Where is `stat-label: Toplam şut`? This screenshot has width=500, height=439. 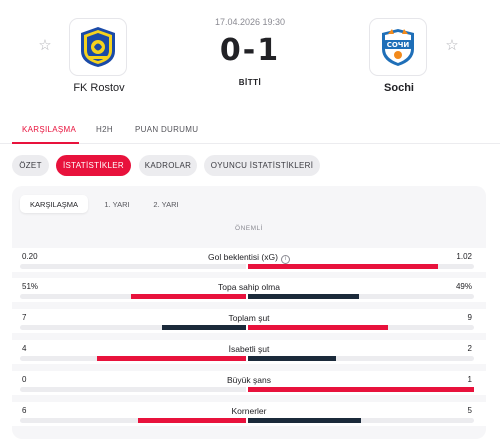
stat-label: Toplam şut is located at coordinates (249, 318).